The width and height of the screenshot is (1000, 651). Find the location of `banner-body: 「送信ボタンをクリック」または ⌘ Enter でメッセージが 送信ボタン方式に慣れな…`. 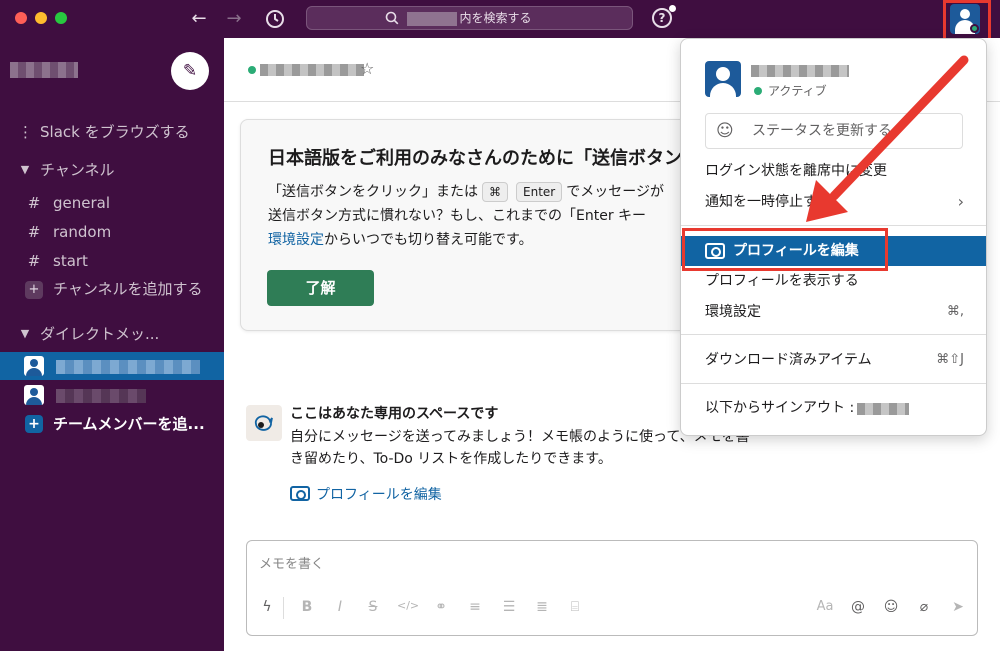

banner-body: 「送信ボタンをクリック」または ⌘ Enter でメッセージが 送信ボタン方式に慣れな… is located at coordinates (466, 216).